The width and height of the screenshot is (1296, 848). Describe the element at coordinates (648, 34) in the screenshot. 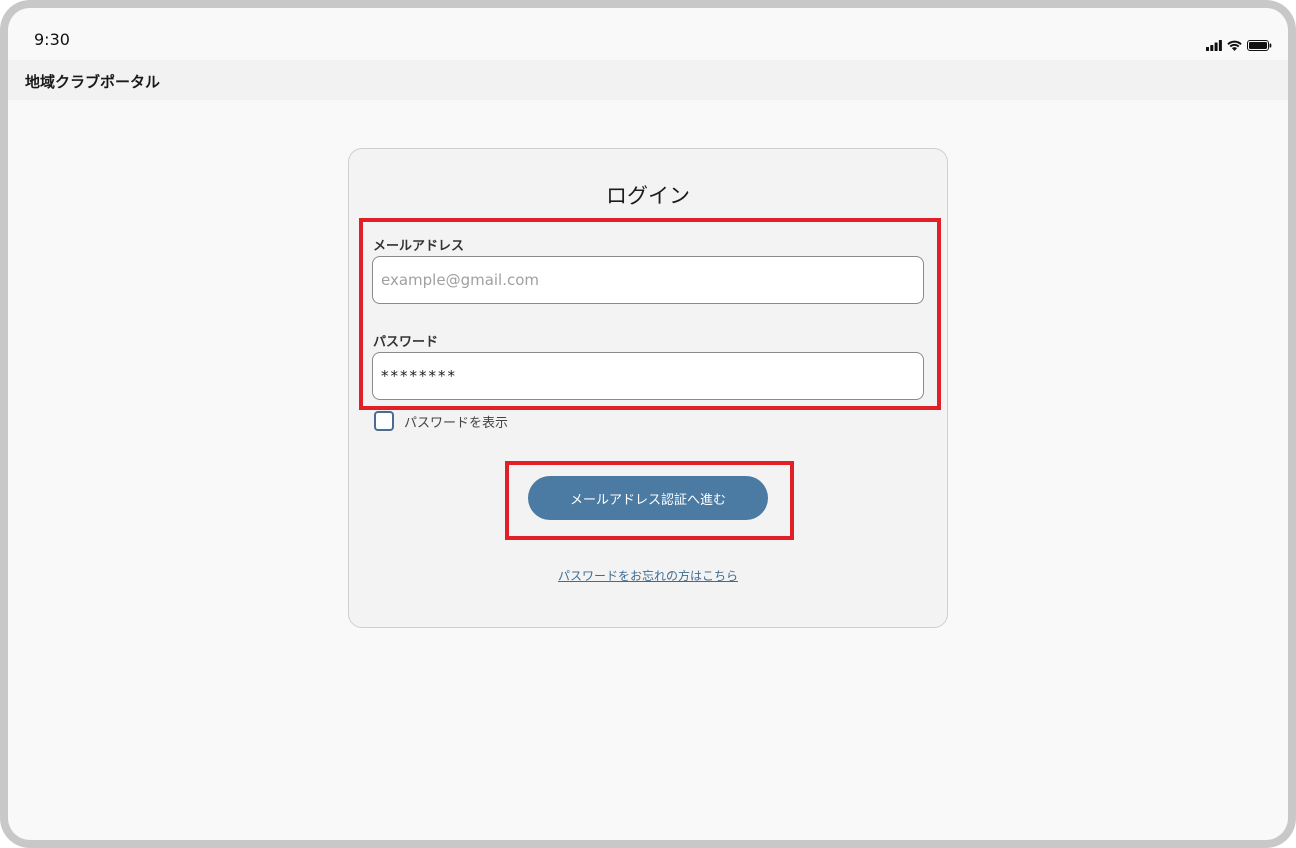

I see `status-bar: 9:30` at that location.